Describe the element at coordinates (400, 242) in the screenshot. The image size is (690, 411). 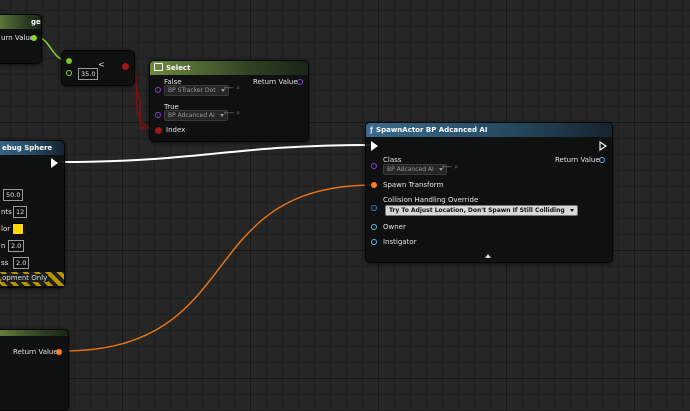
I see `instigator-label: Instigator` at that location.